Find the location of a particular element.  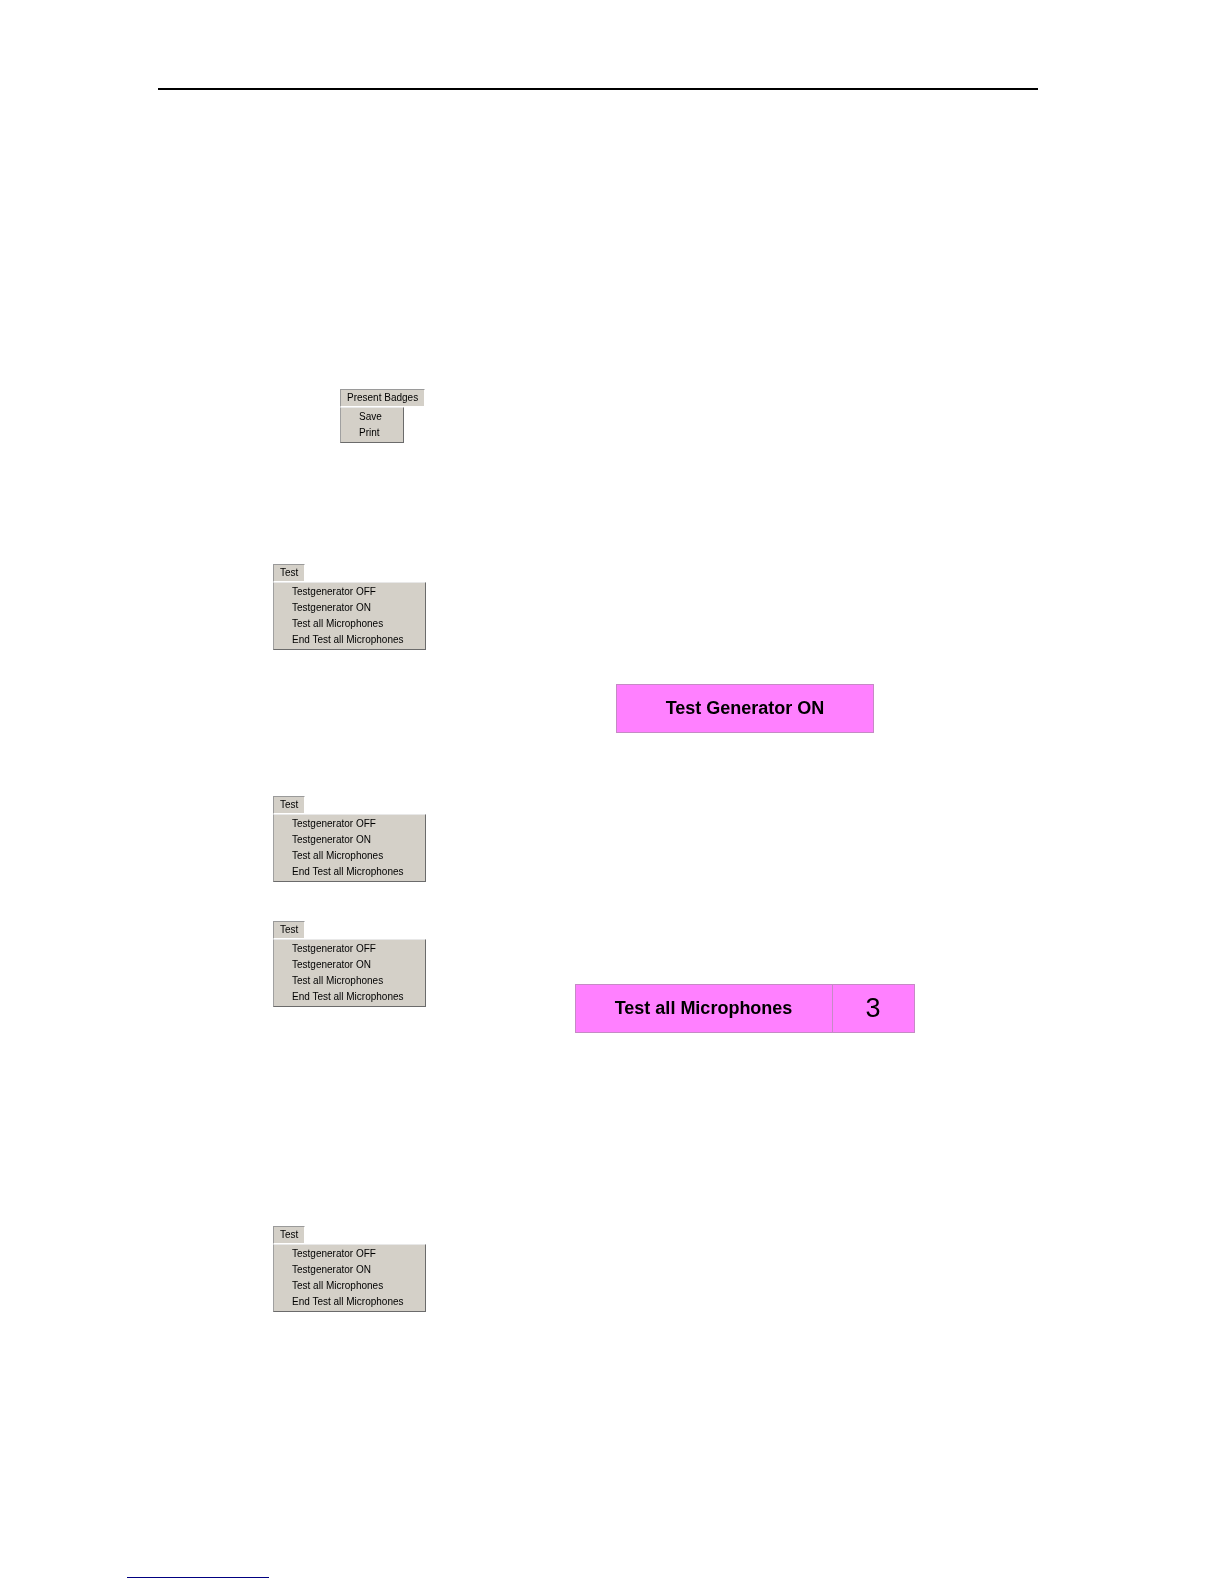

menu-button: Present Badges is located at coordinates (383, 398).